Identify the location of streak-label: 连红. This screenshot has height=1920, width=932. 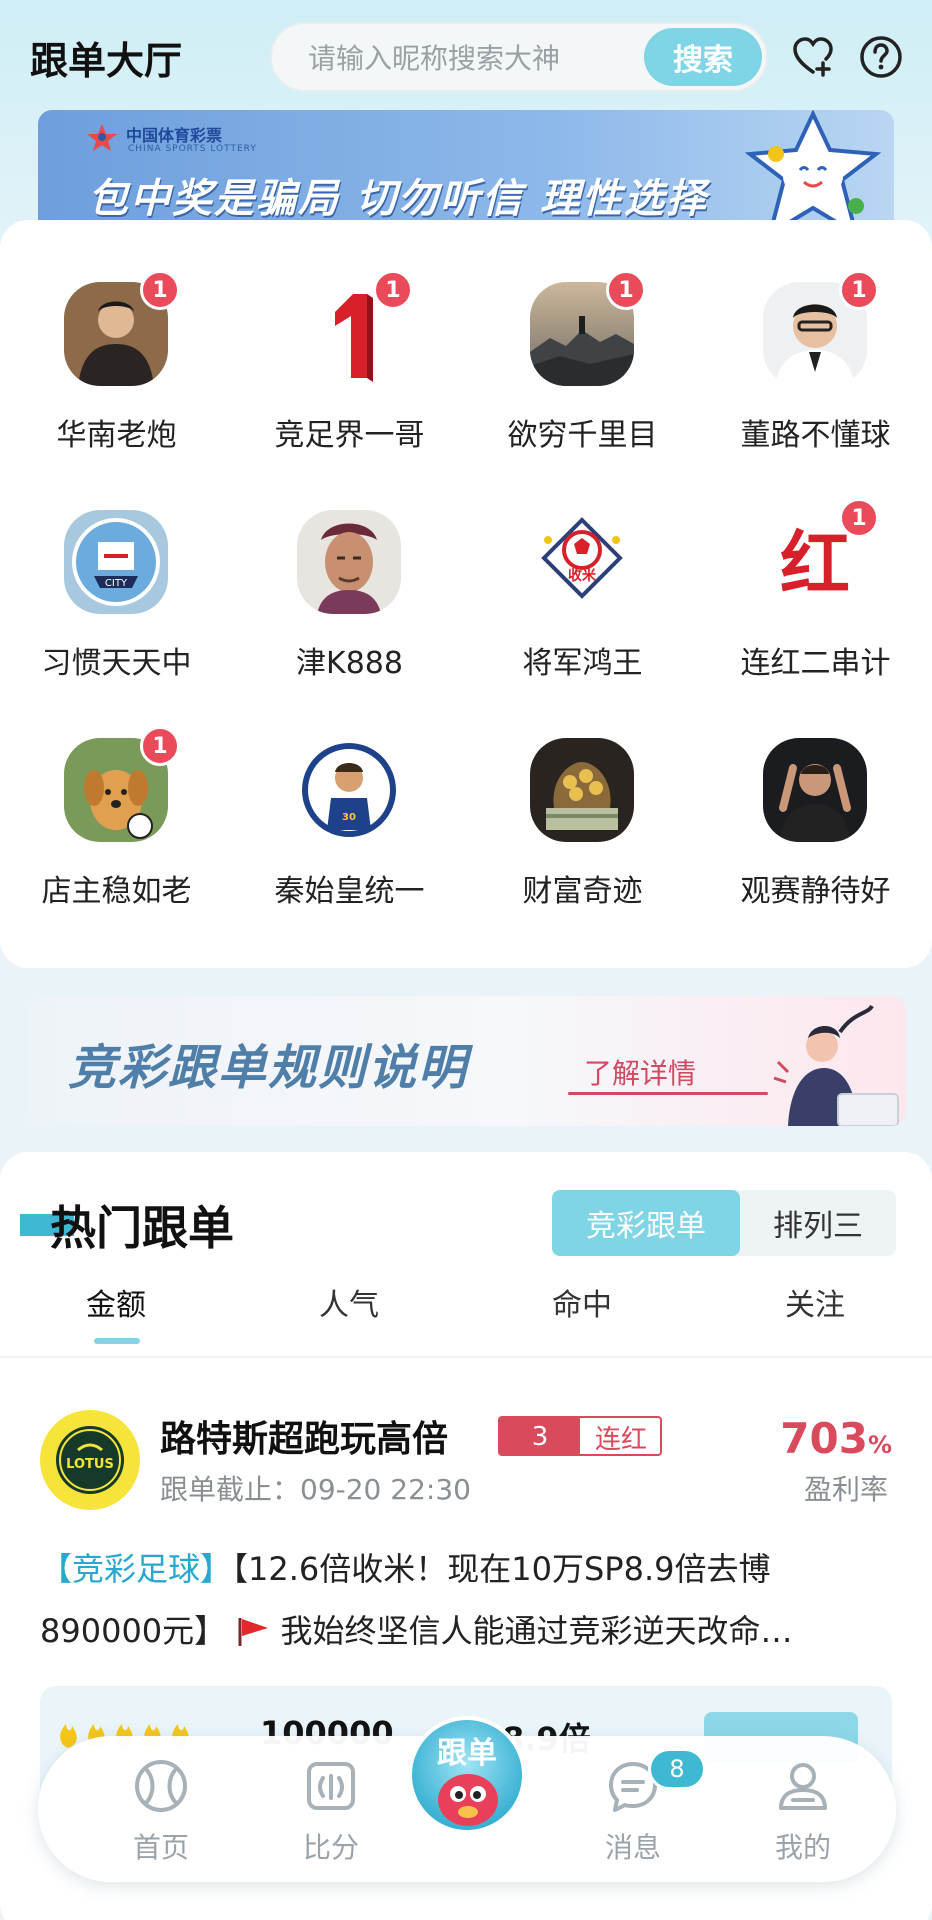
(620, 1439).